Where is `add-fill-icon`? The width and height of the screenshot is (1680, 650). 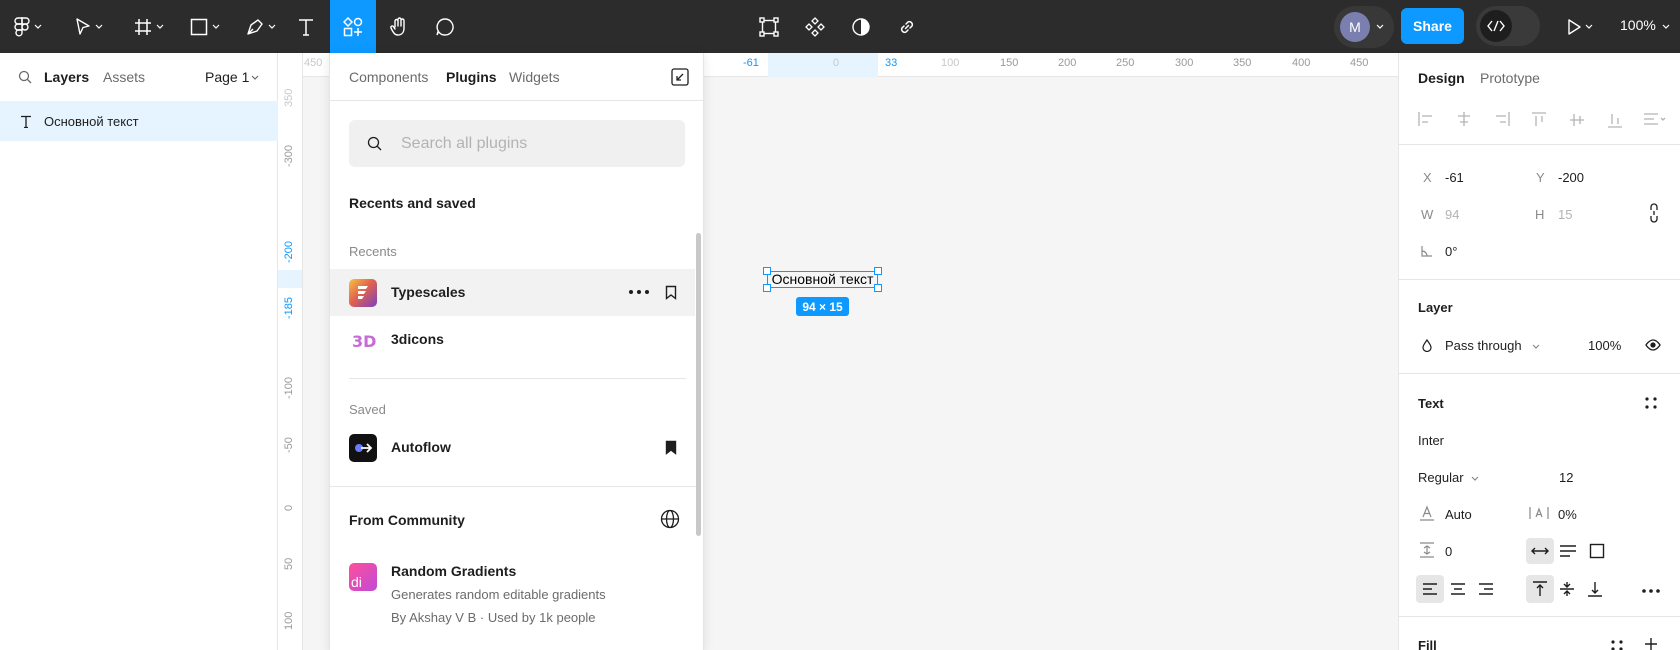
add-fill-icon is located at coordinates (1651, 644).